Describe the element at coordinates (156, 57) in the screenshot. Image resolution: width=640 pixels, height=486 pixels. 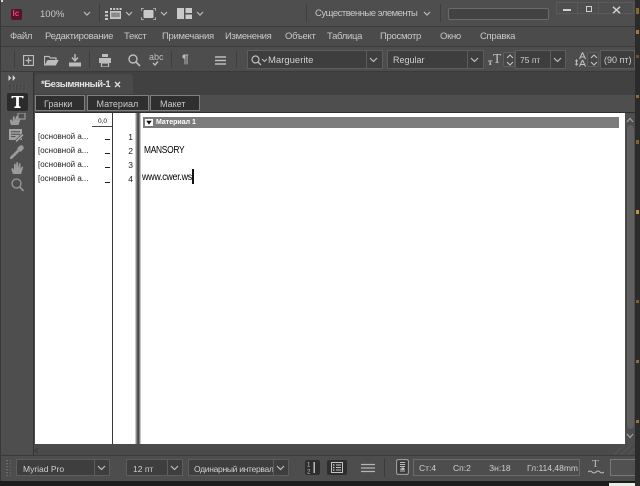
I see `svg-text: abc` at that location.